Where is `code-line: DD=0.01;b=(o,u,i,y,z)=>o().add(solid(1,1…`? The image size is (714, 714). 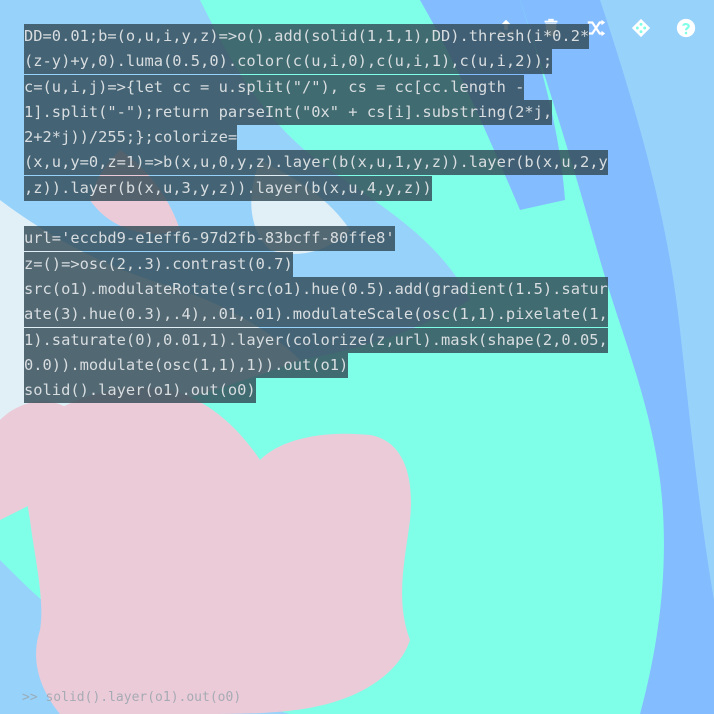
code-line: DD=0.01;b=(o,u,i,y,z)=>o().add(solid(1,1… is located at coordinates (307, 36).